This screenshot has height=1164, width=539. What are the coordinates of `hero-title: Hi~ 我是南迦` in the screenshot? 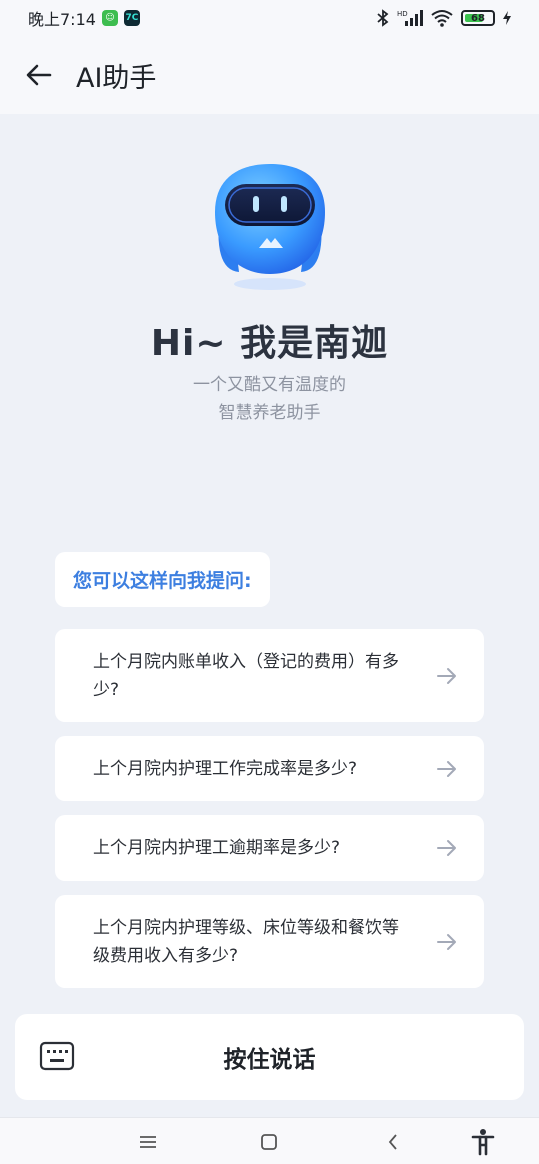 It's located at (269, 343).